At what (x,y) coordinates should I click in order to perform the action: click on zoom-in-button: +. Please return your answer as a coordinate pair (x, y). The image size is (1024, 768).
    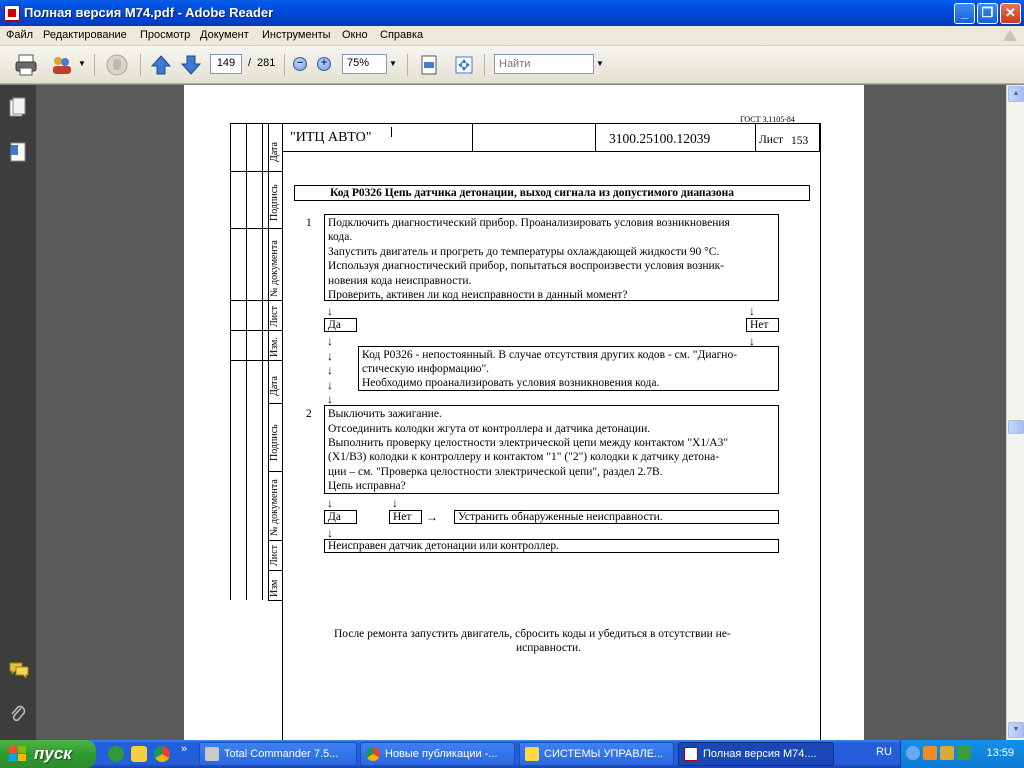
    Looking at the image, I should click on (324, 64).